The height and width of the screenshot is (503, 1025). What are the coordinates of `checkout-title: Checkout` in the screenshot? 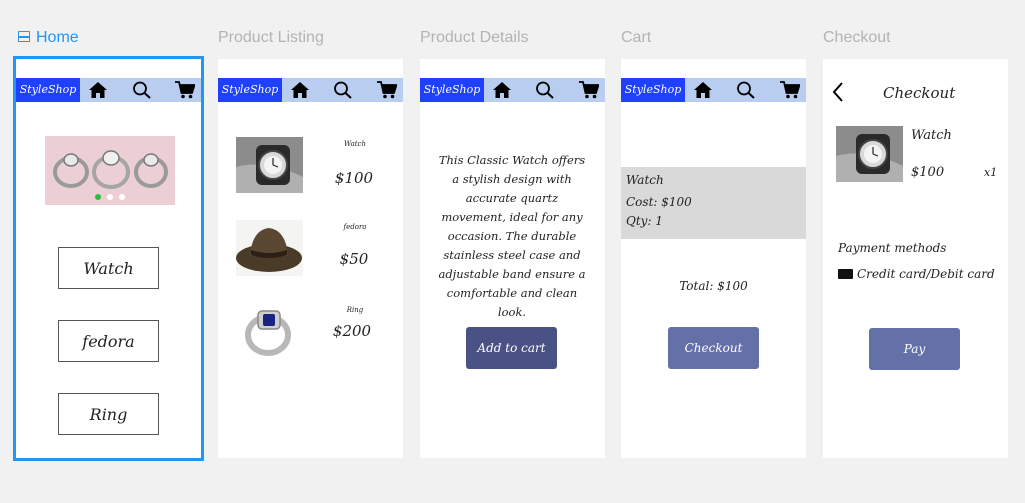 It's located at (919, 93).